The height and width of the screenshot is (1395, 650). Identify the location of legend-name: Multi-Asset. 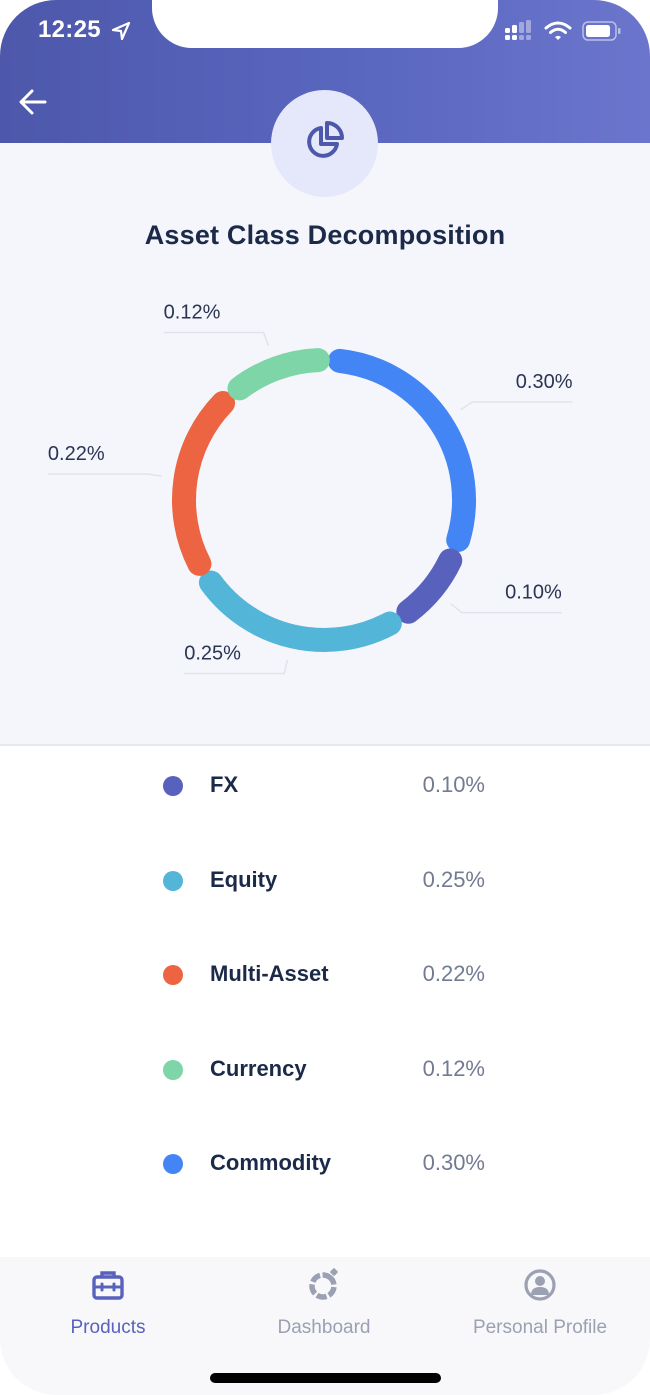
(269, 973).